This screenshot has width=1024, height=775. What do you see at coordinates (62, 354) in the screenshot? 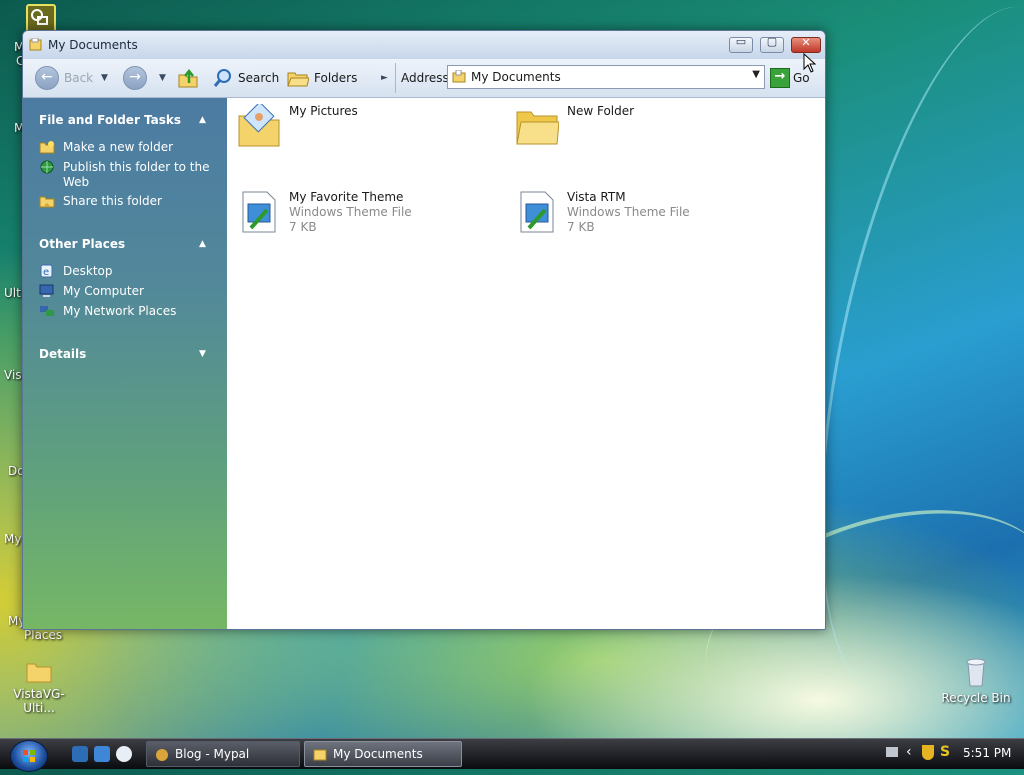
I see `section-header-details: Details` at bounding box center [62, 354].